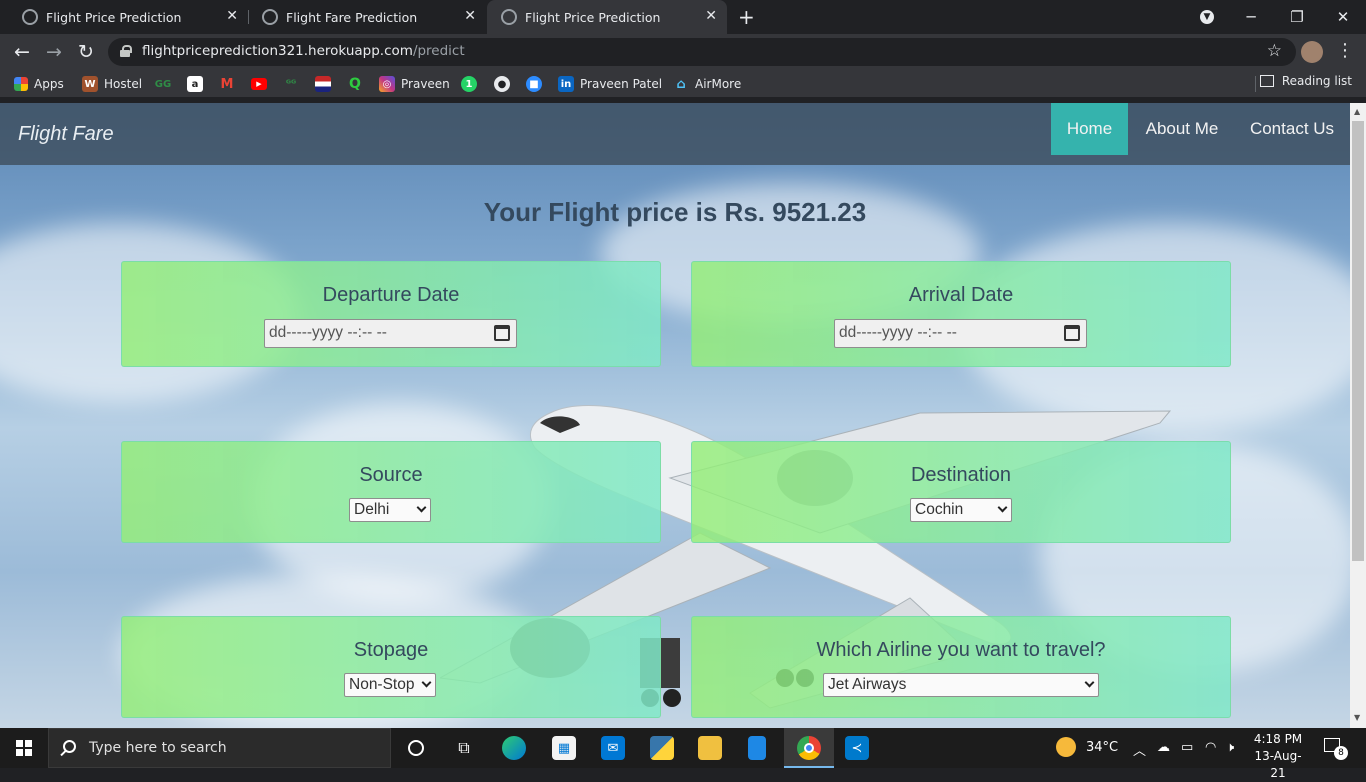 The height and width of the screenshot is (782, 1366). I want to click on bookmark-gmail: M, so click(230, 84).